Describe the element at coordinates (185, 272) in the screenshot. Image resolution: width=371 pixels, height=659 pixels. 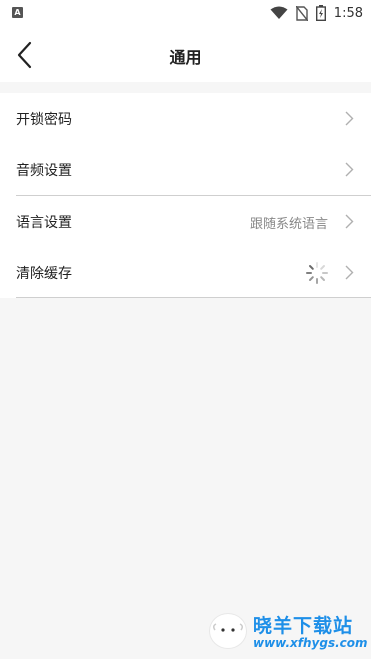
I see `clear-cache-row: 清除缓存` at that location.